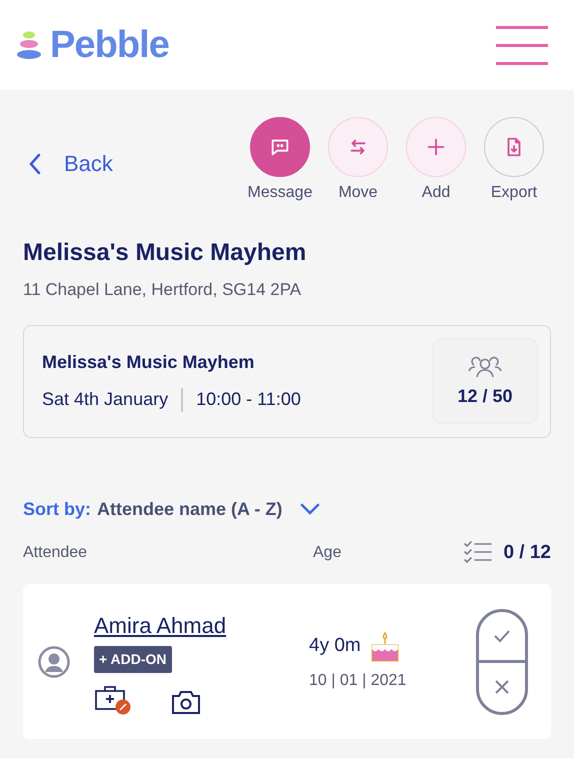  I want to click on attendee-name-link: Amira Ahmad, so click(160, 625).